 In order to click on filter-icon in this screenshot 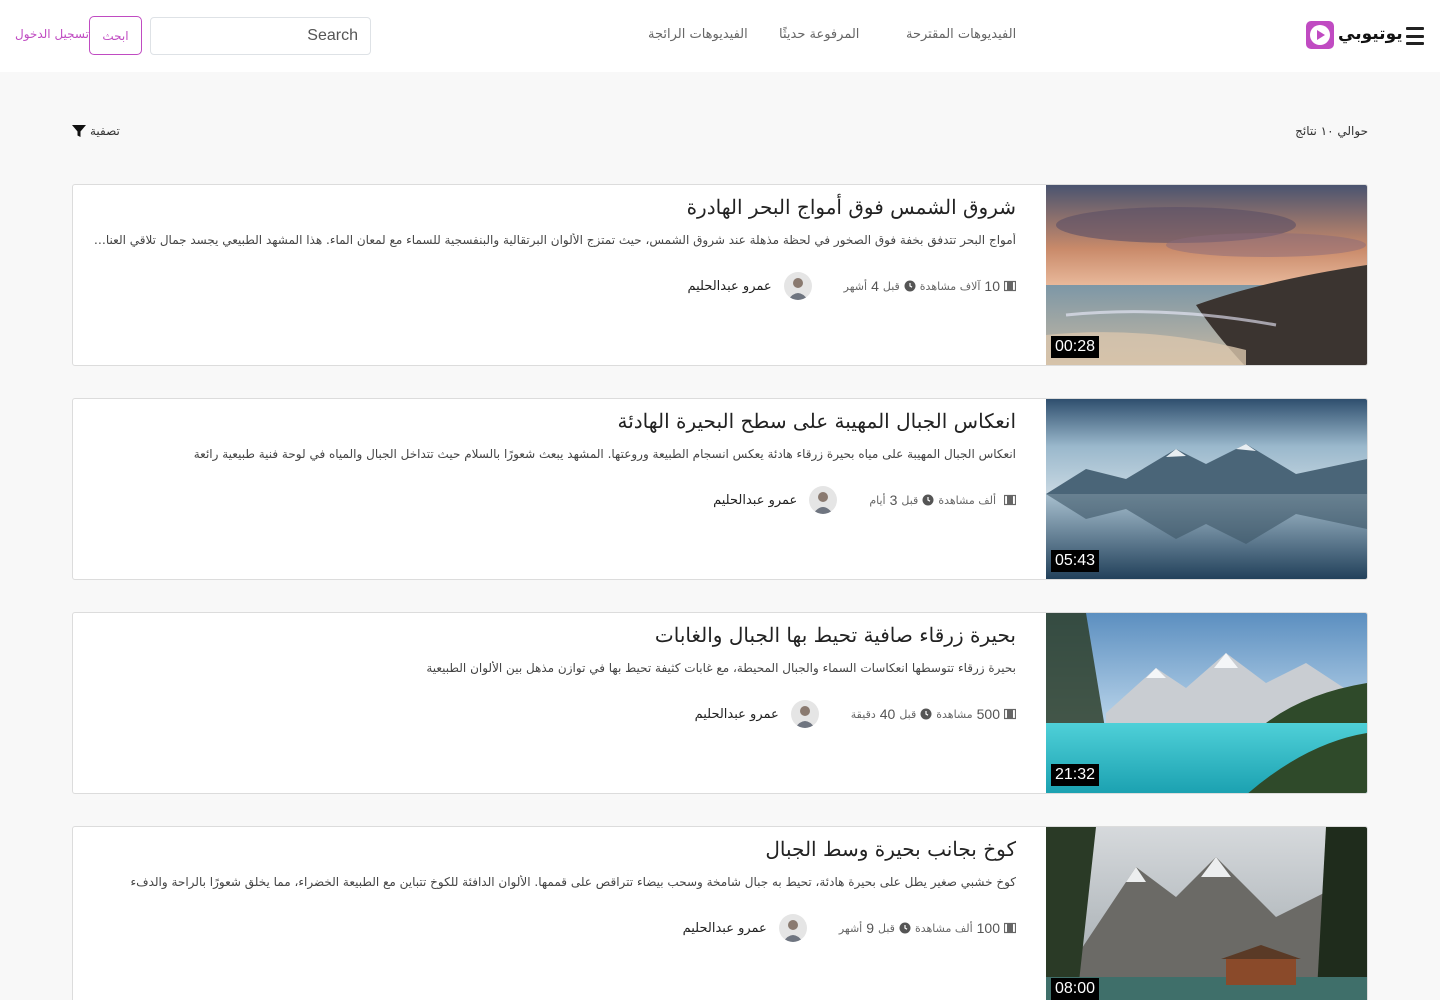, I will do `click(79, 131)`.